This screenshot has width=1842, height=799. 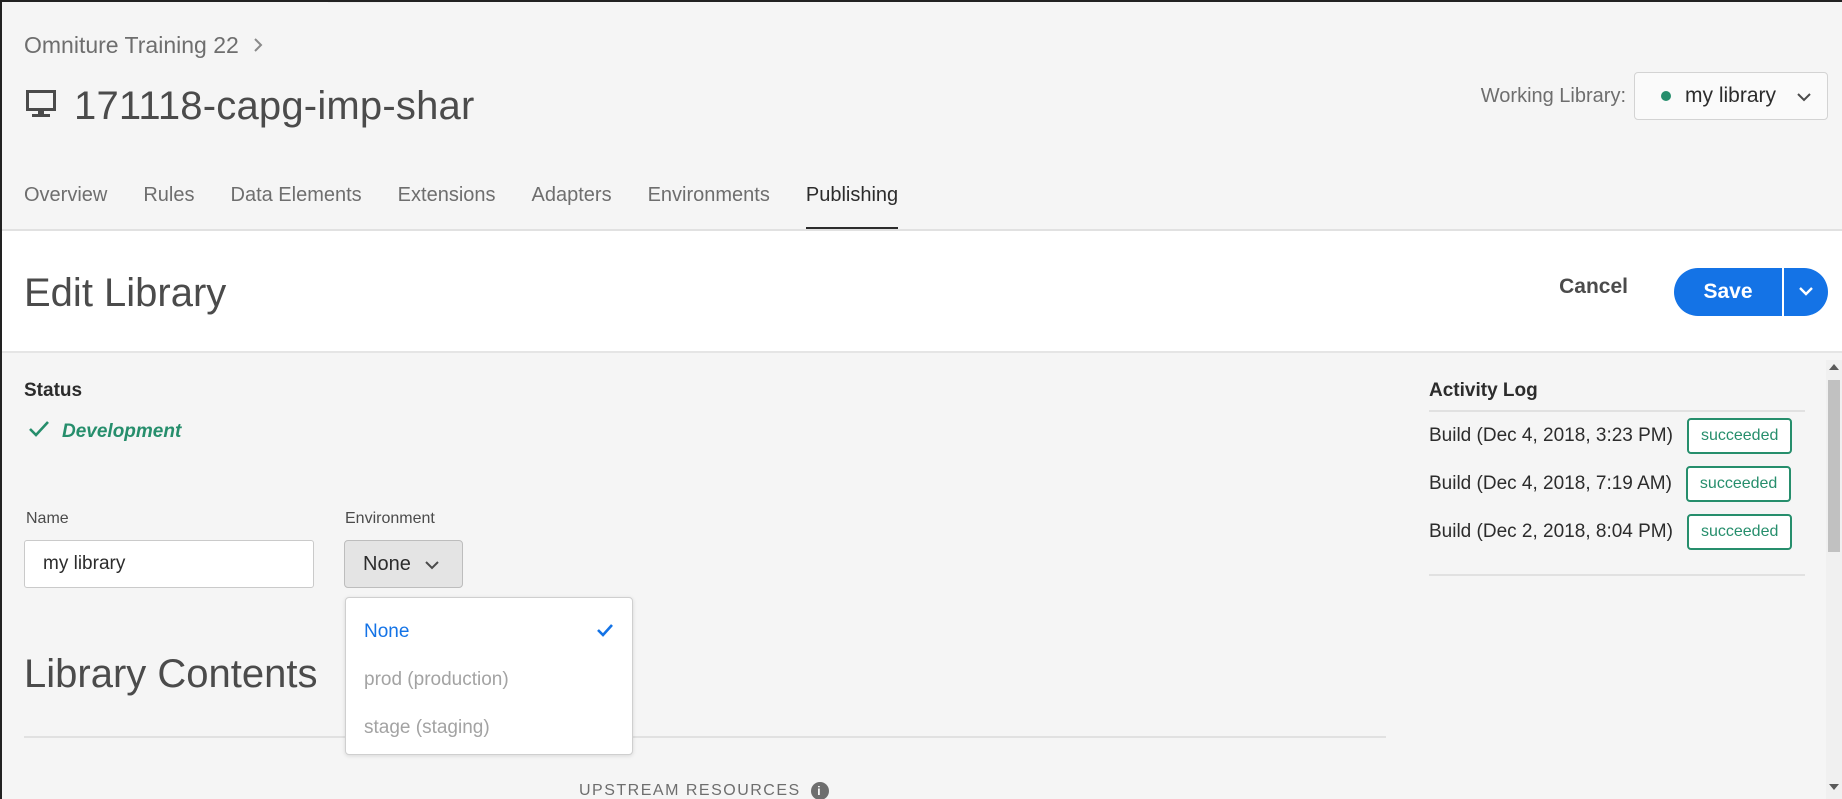 What do you see at coordinates (705, 737) in the screenshot?
I see `contents-divider` at bounding box center [705, 737].